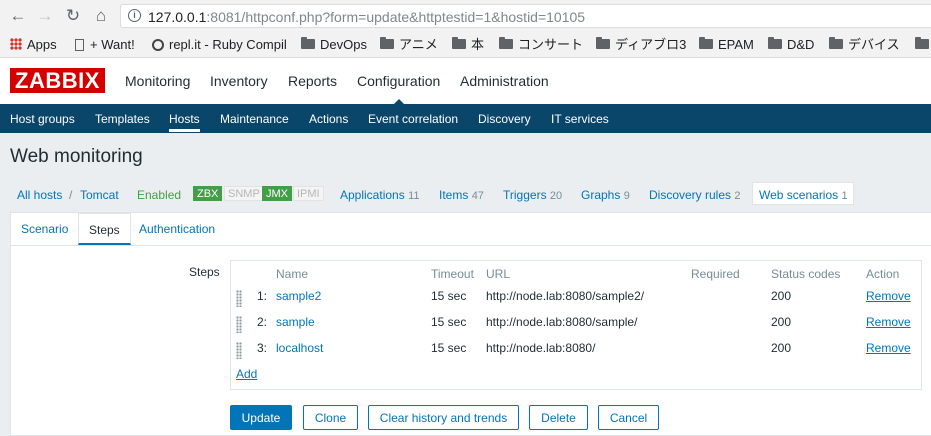  I want to click on bookmark-books: 本, so click(468, 44).